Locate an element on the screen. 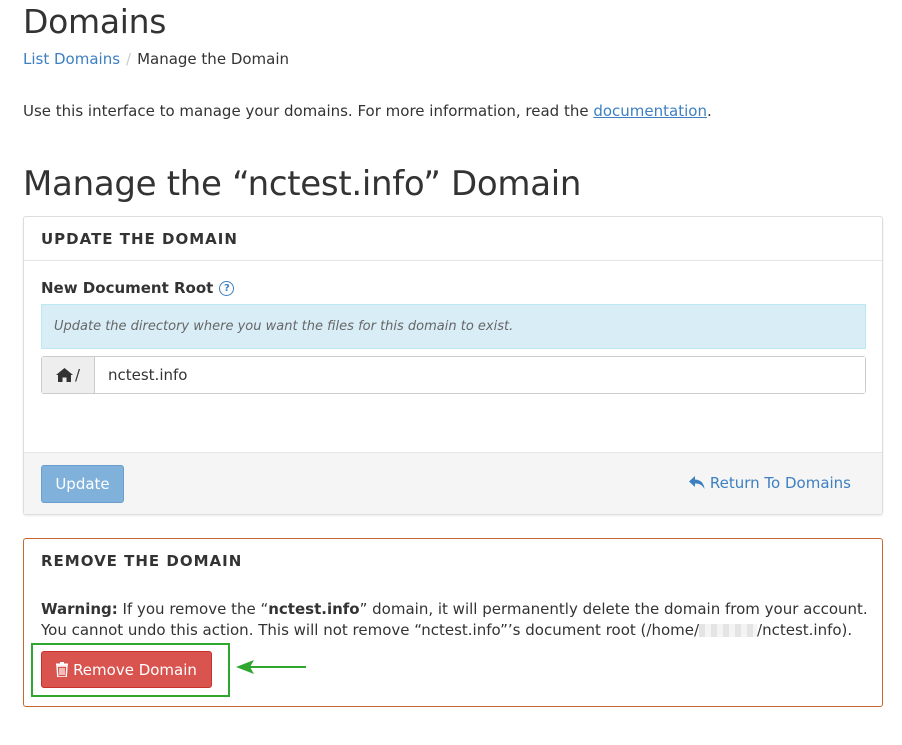  page-title: Domains is located at coordinates (95, 21).